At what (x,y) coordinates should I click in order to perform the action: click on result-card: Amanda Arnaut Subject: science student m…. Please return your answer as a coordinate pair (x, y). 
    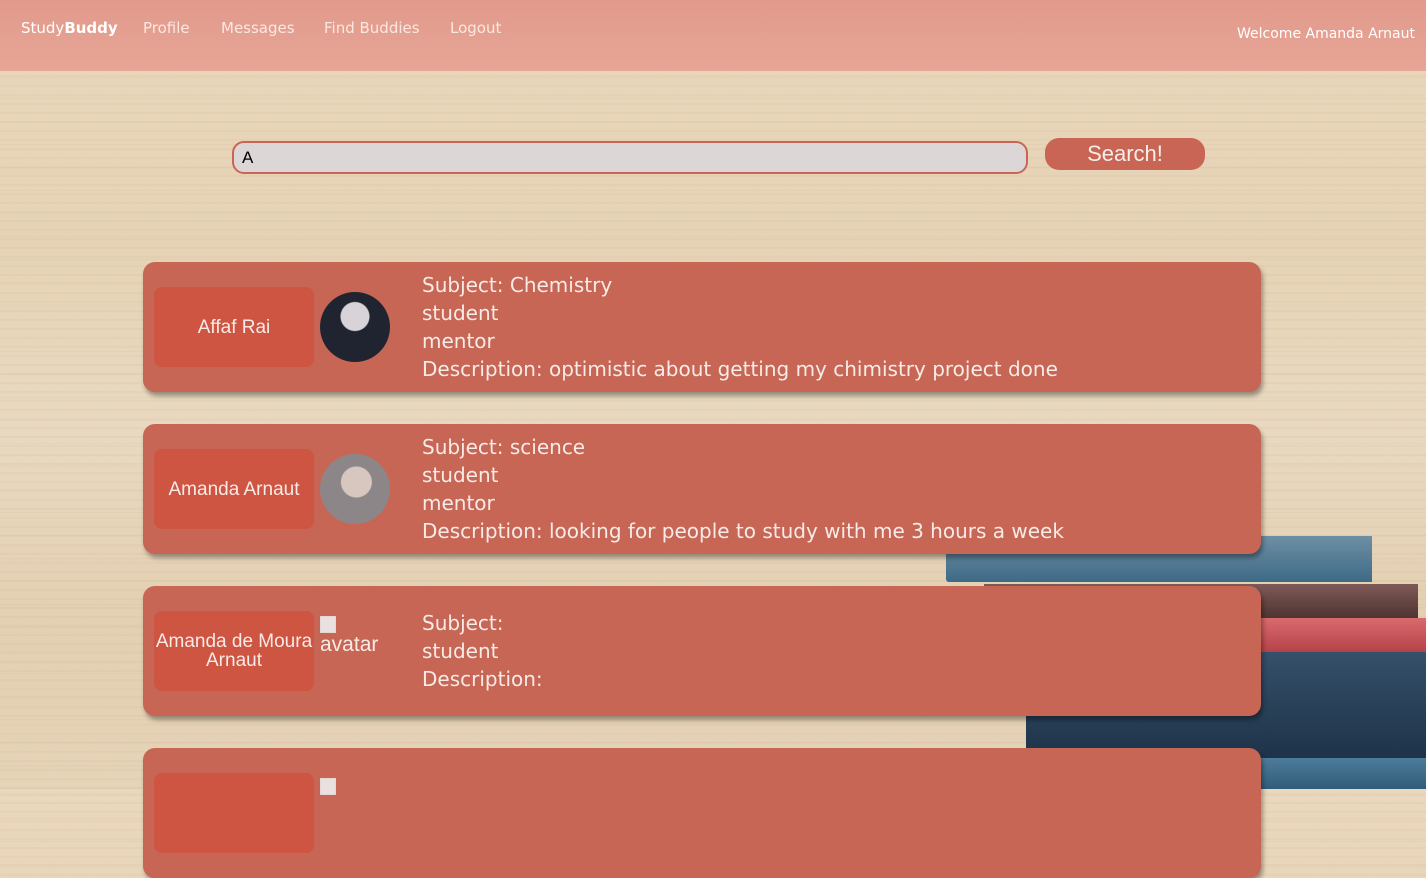
    Looking at the image, I should click on (702, 489).